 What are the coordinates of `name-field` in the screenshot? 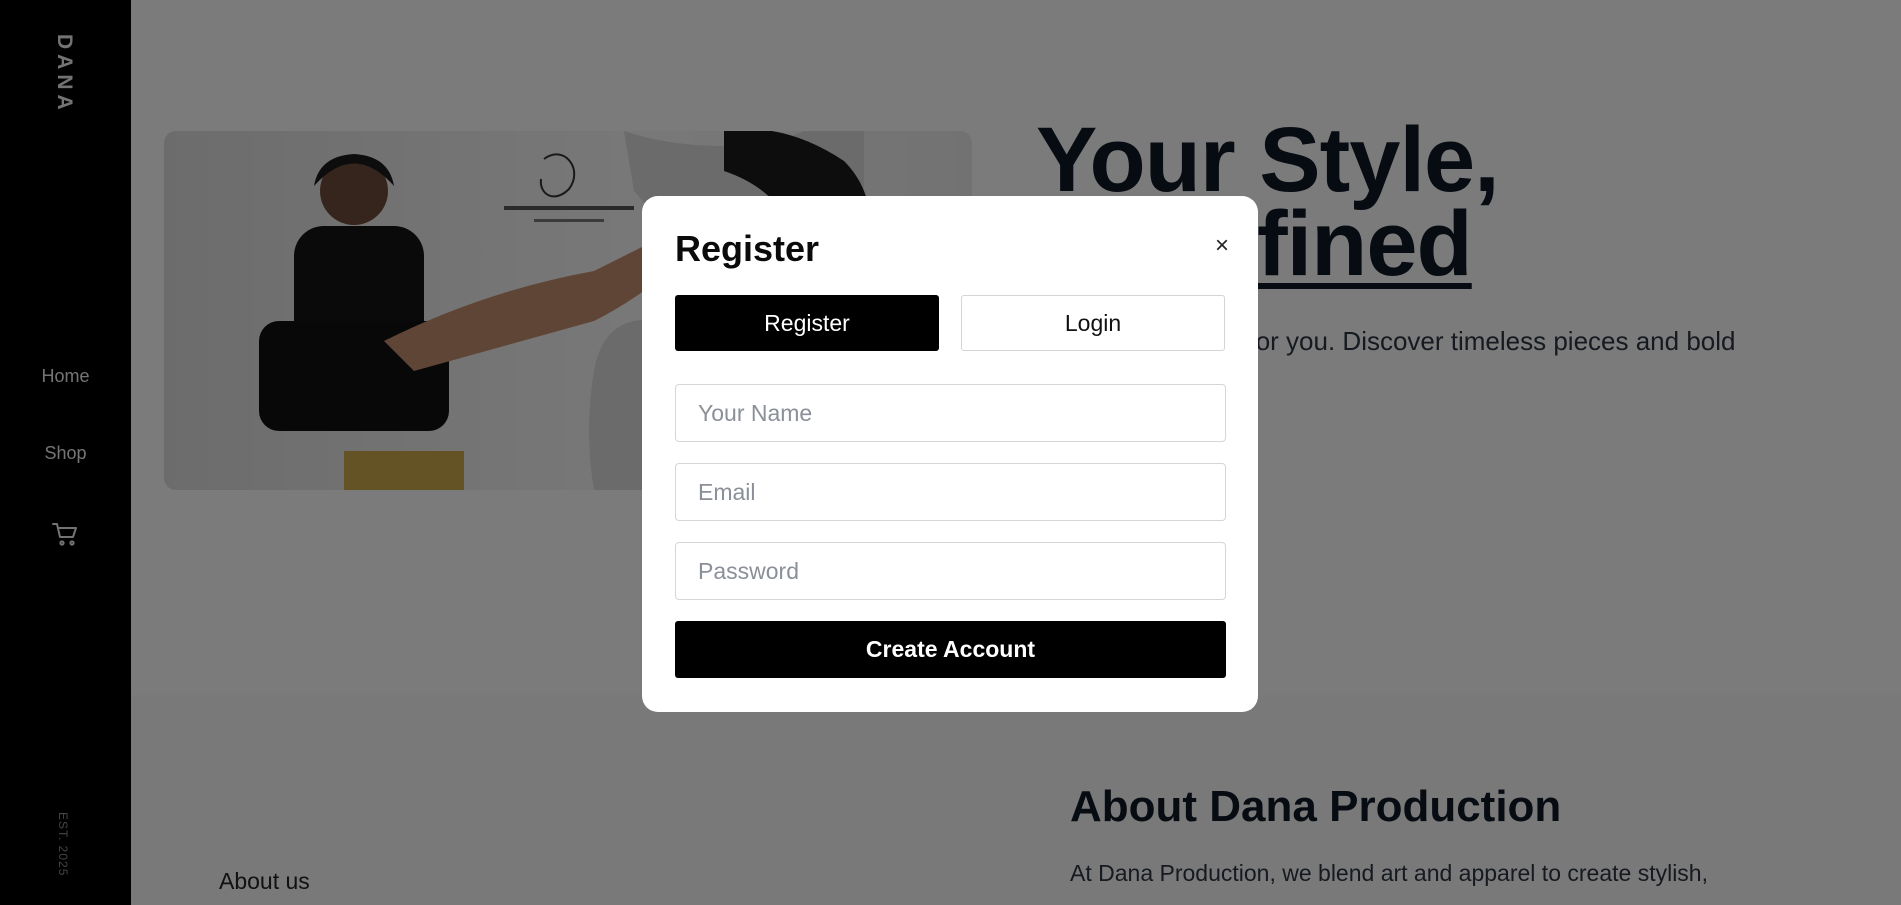 It's located at (950, 413).